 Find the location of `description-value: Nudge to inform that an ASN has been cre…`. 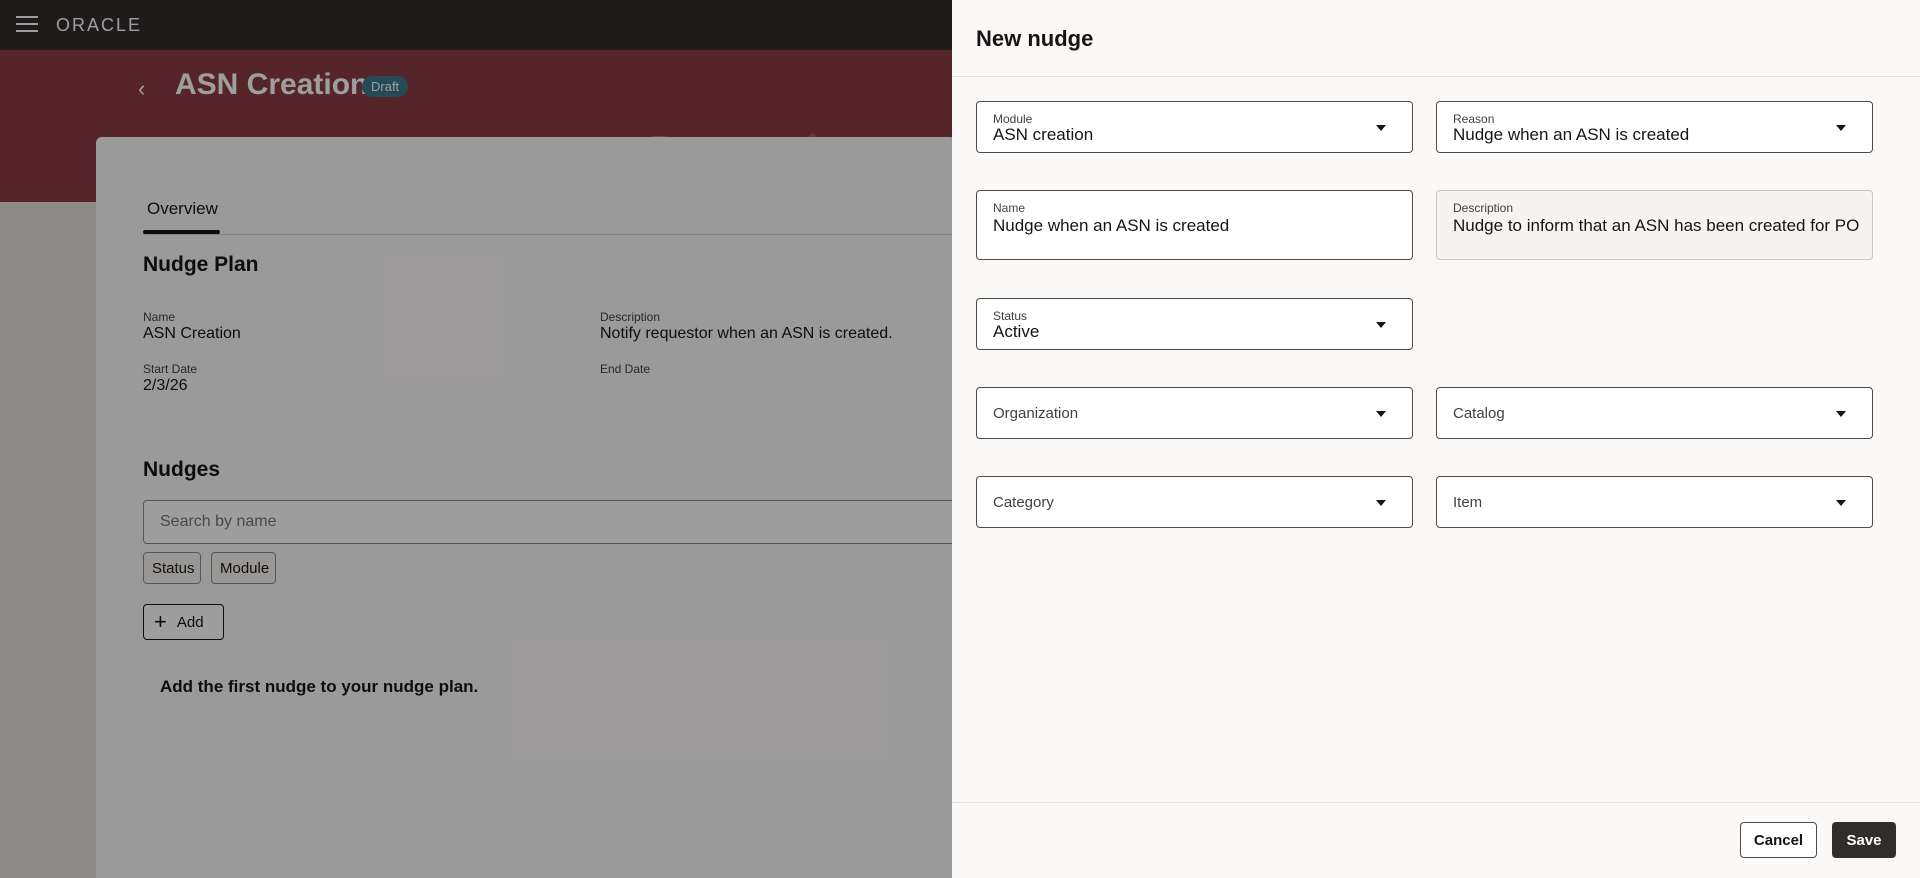

description-value: Nudge to inform that an ASN has been cre… is located at coordinates (1656, 226).